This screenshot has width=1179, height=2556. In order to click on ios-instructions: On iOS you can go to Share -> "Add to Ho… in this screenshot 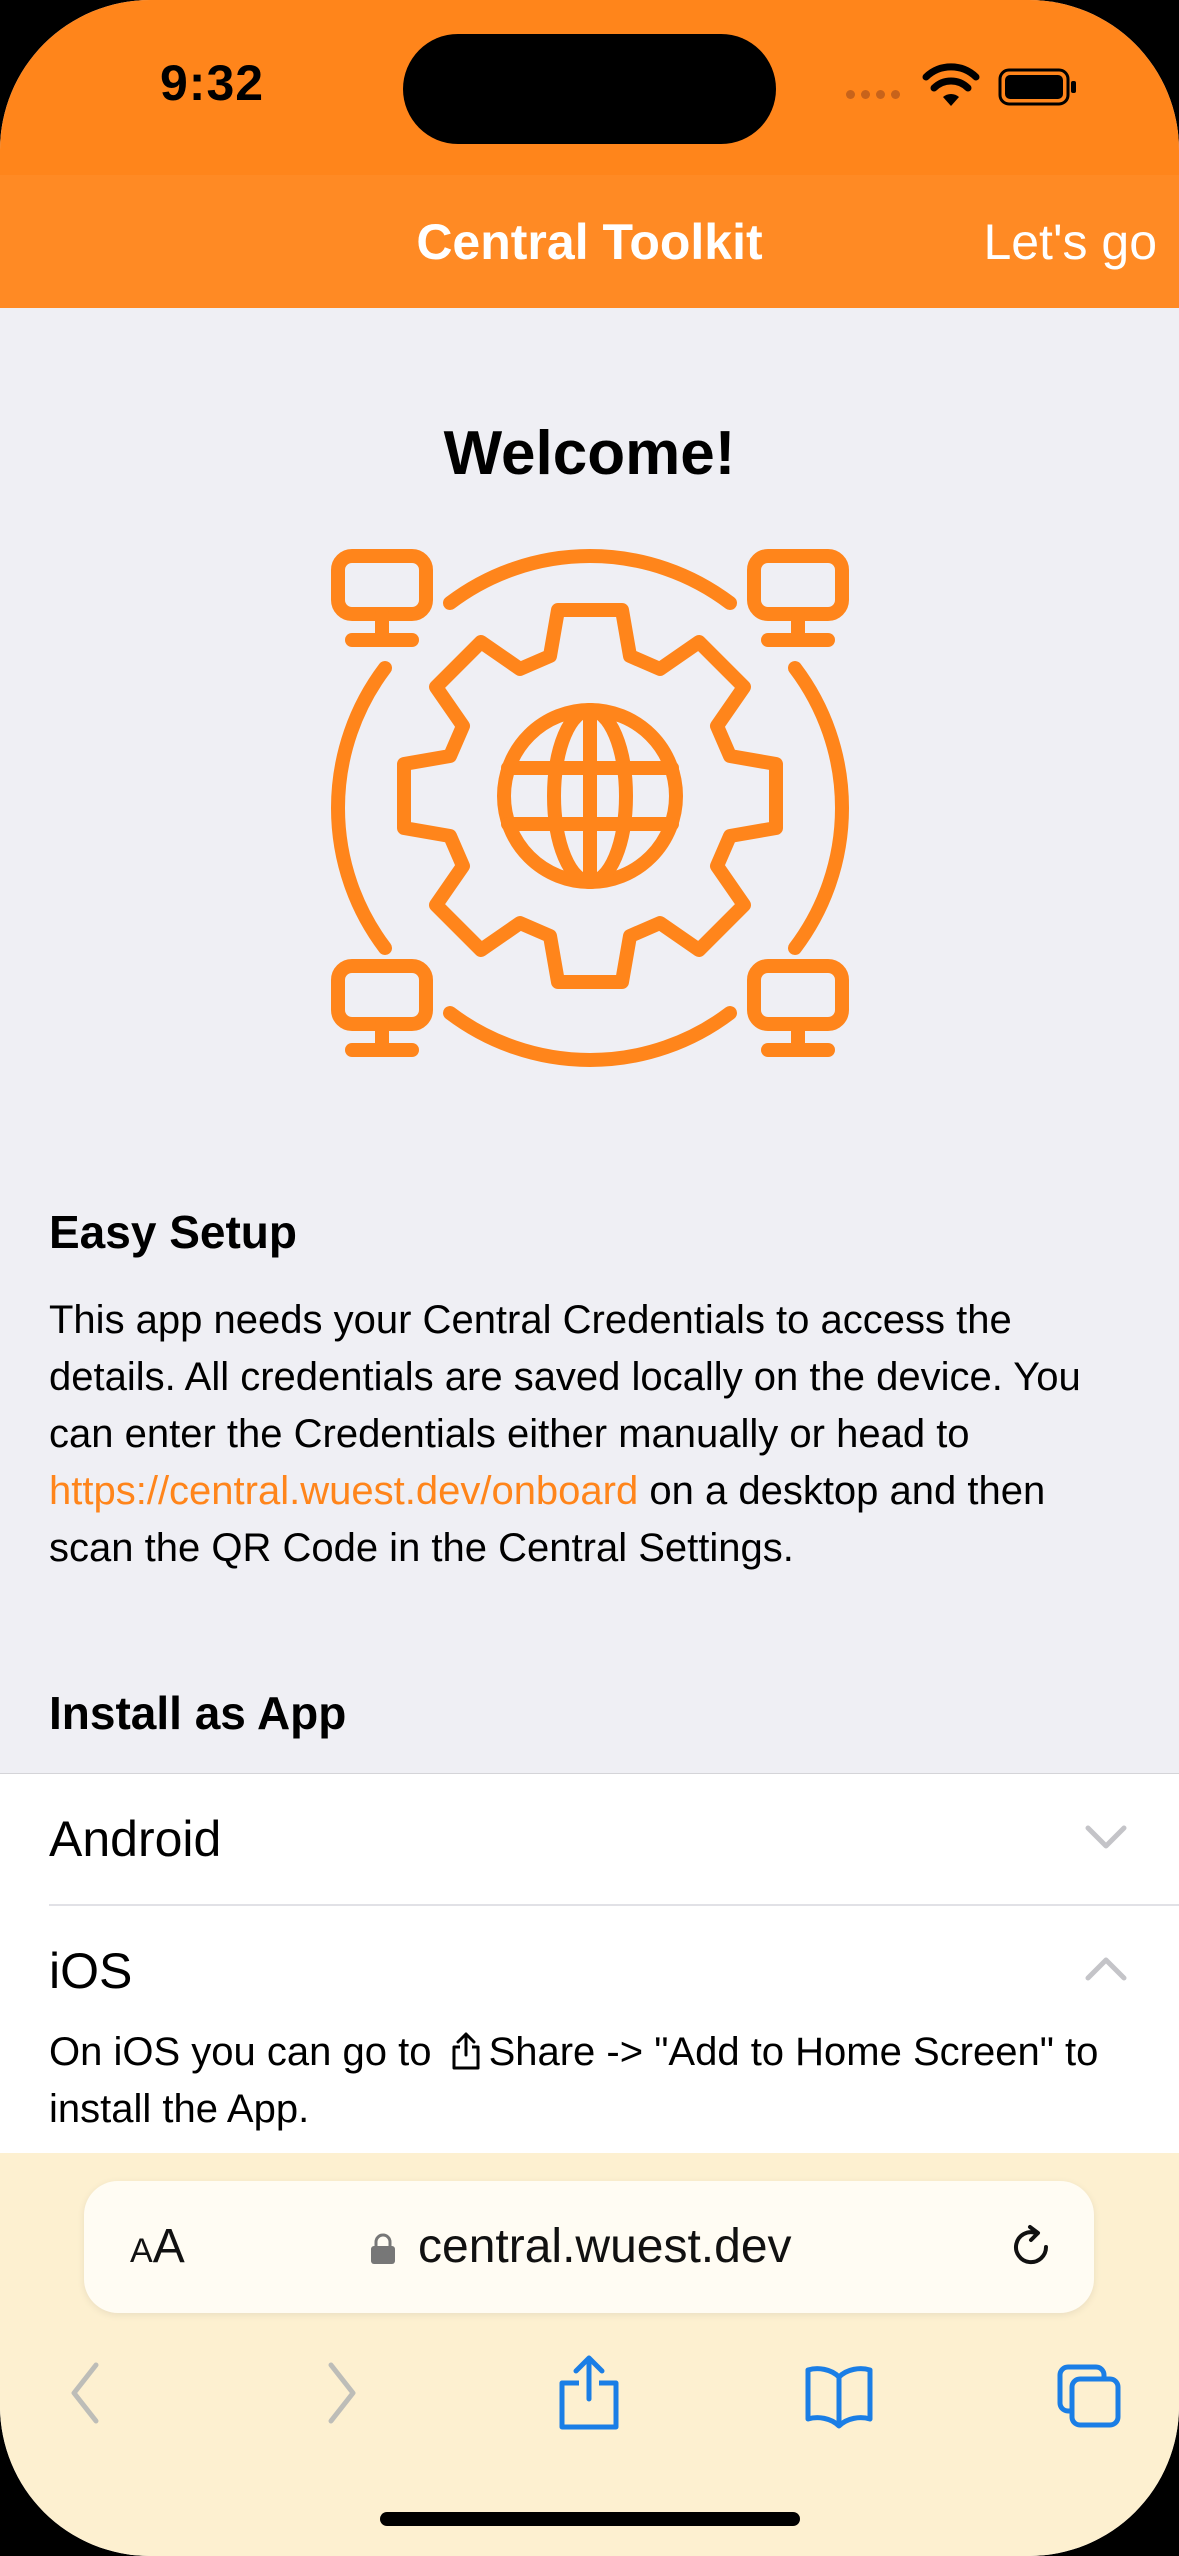, I will do `click(589, 2081)`.